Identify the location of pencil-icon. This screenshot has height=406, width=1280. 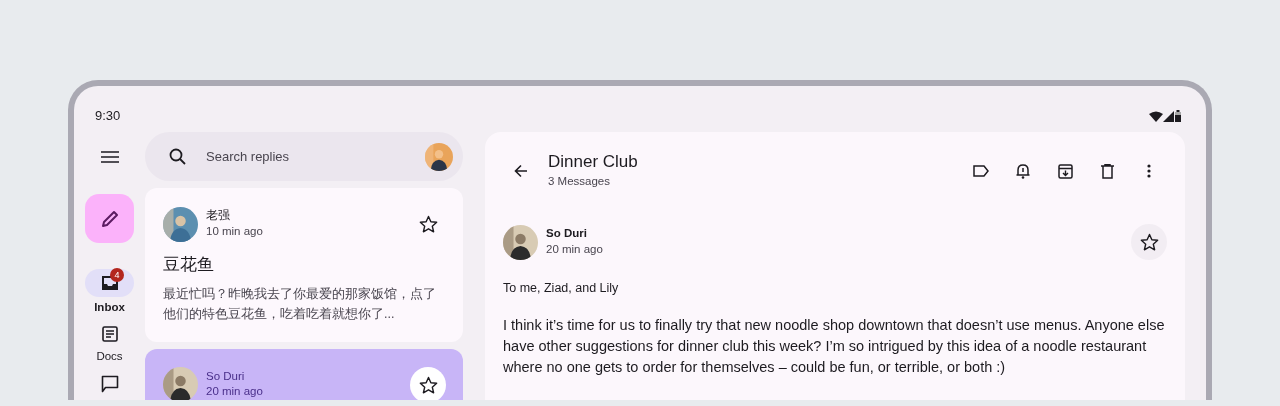
(109, 218).